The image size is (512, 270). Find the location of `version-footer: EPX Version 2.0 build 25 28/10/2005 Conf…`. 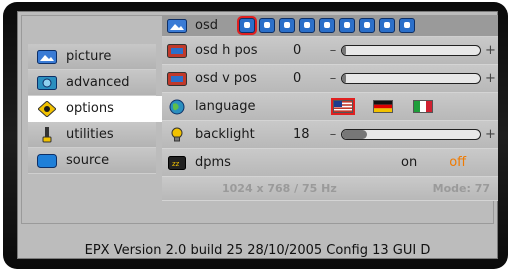

version-footer: EPX Version 2.0 build 25 28/10/2005 Conf… is located at coordinates (257, 250).